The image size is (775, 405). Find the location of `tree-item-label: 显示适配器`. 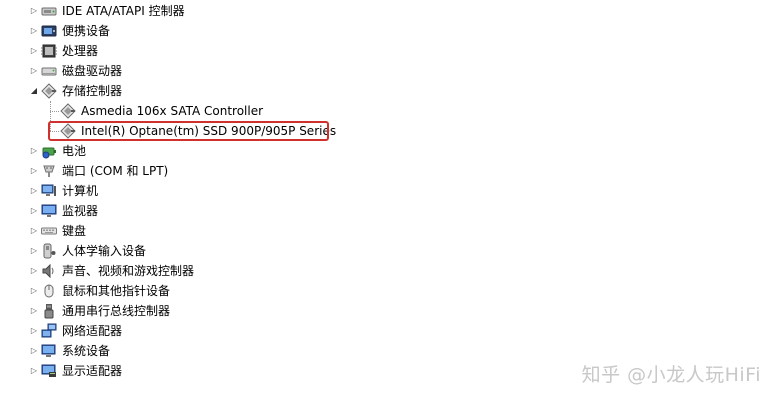

tree-item-label: 显示适配器 is located at coordinates (92, 371).